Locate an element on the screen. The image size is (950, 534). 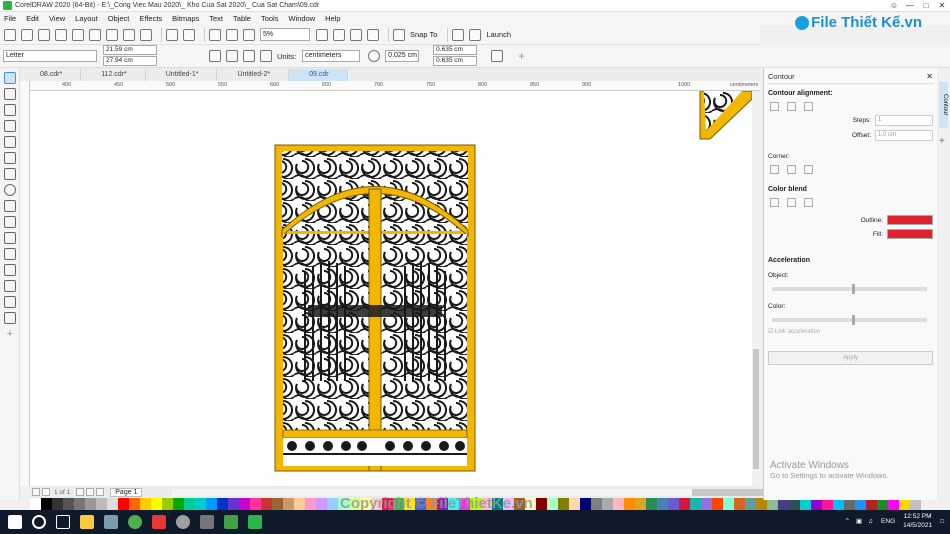
search-icon is located at coordinates (39, 522).